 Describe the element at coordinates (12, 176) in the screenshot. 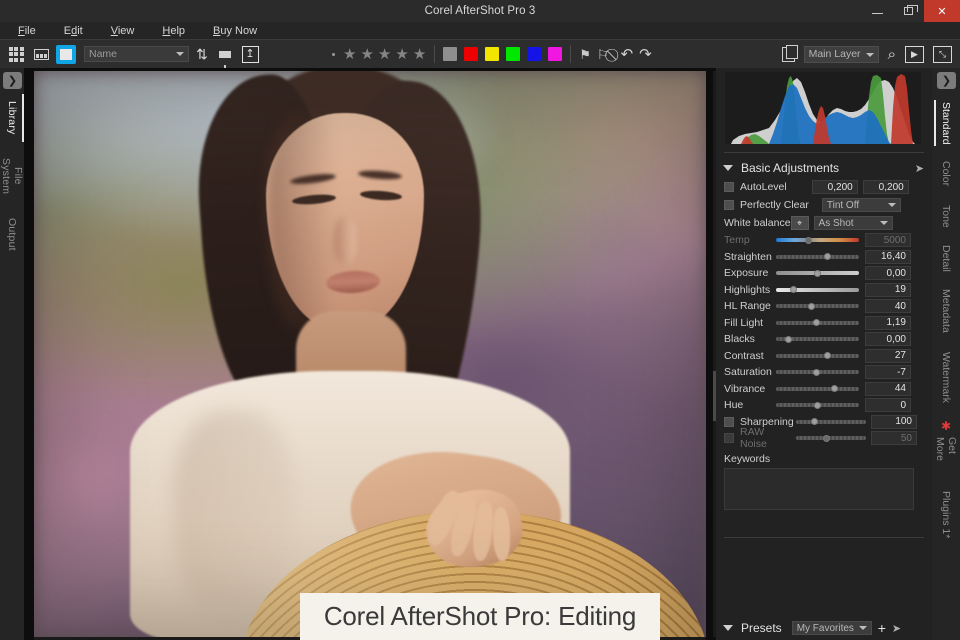

I see `sidebar-item-file-system: File System` at that location.